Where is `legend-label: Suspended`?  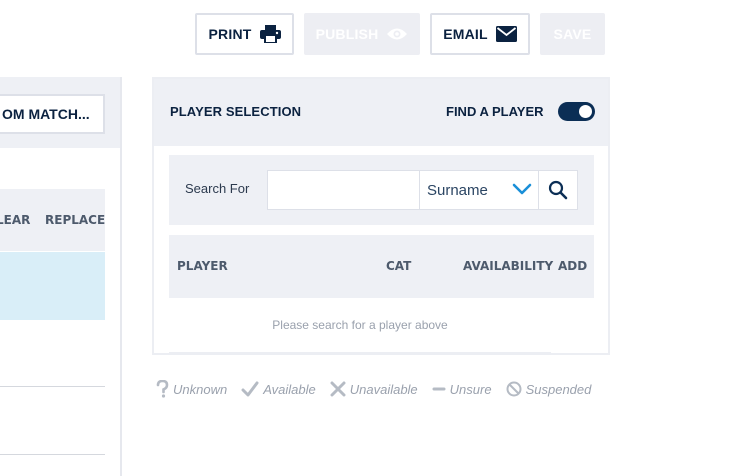
legend-label: Suspended is located at coordinates (558, 389).